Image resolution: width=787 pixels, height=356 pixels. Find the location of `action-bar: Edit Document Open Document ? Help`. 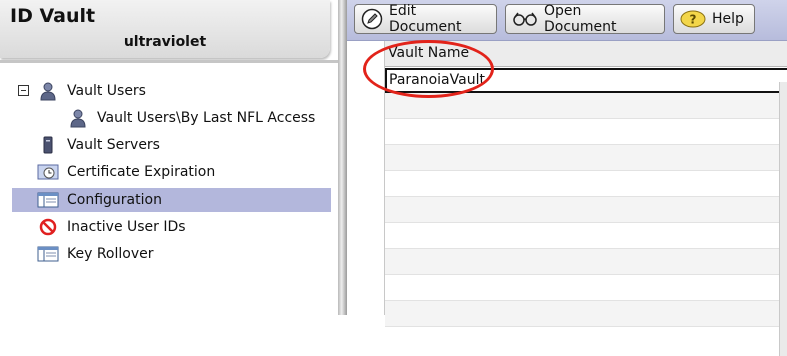

action-bar: Edit Document Open Document ? Help is located at coordinates (567, 20).